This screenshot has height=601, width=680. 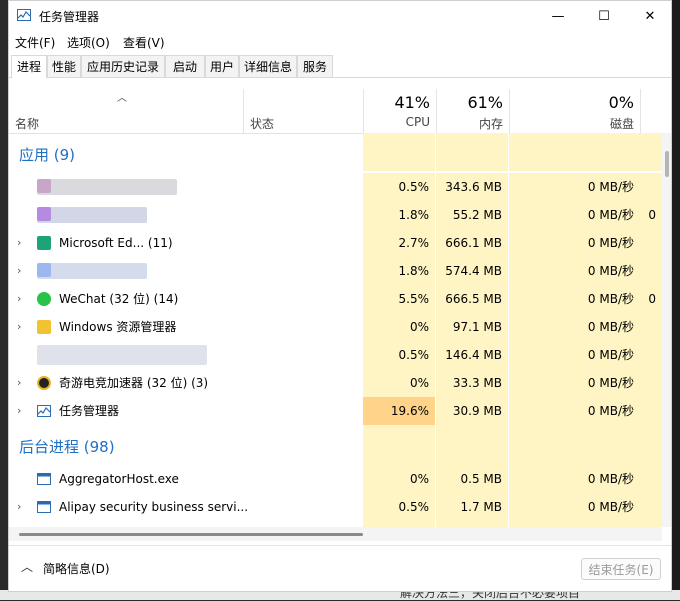 I want to click on close-button: ✕, so click(x=649, y=16).